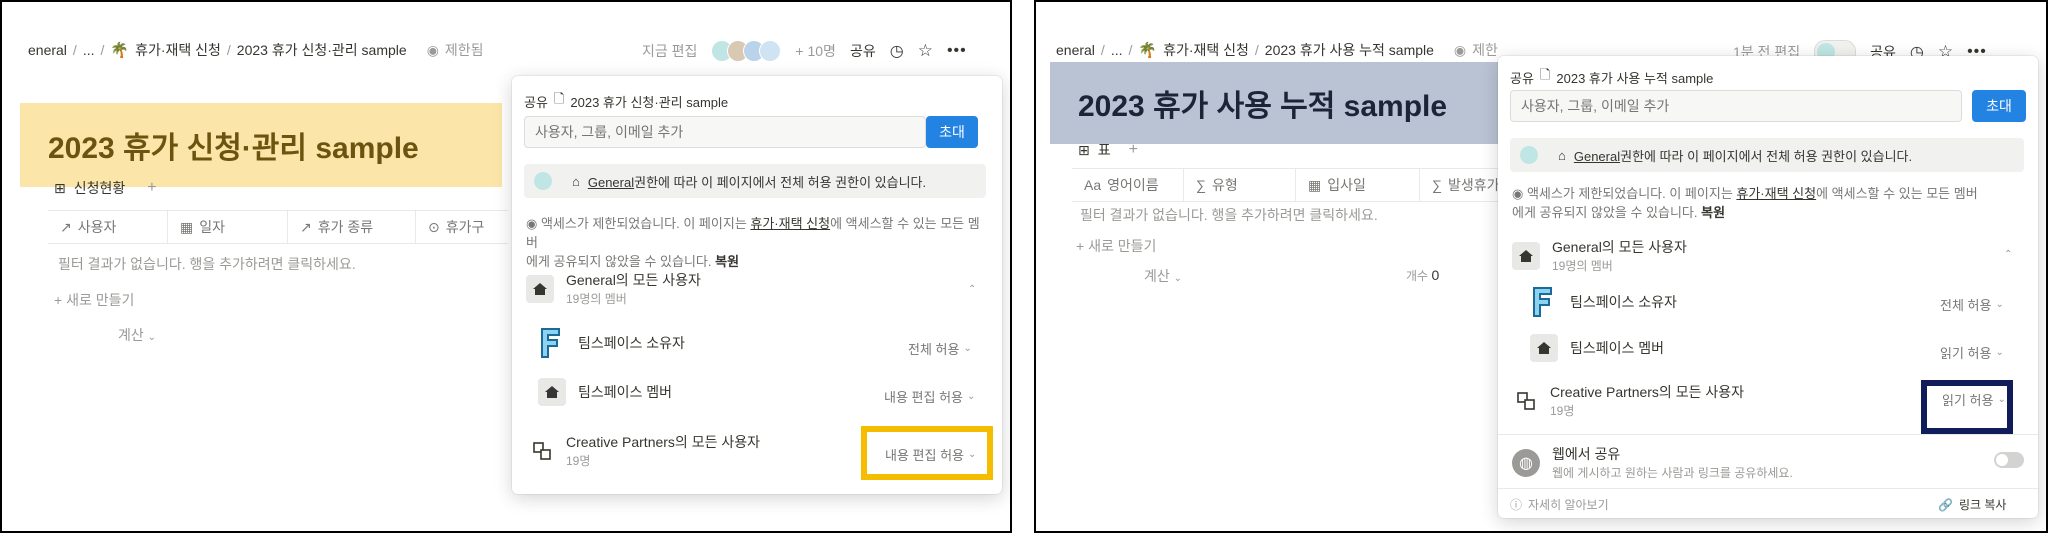 Image resolution: width=2048 pixels, height=533 pixels. I want to click on column-header: Aa 영어이름, so click(1128, 185).